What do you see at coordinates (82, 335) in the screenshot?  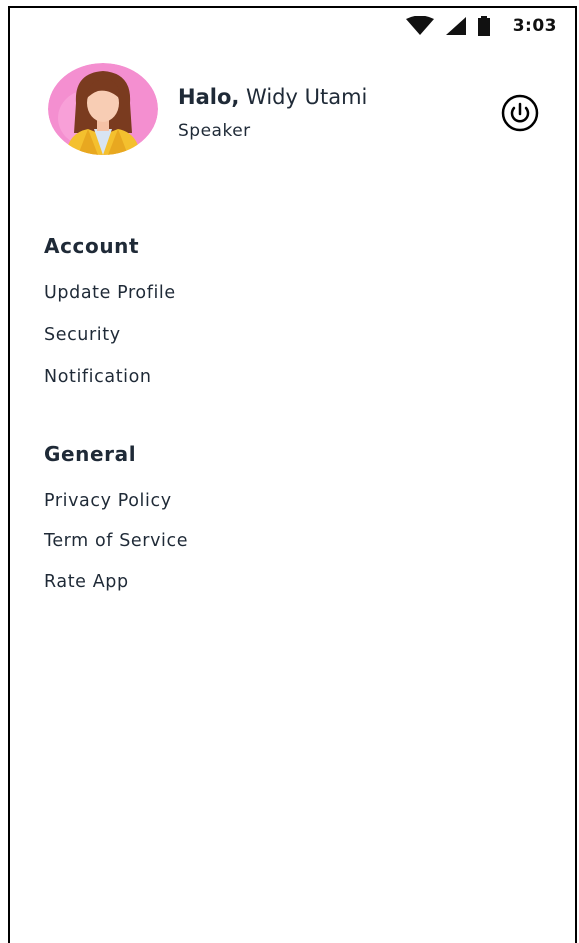 I see `menu-item-security: Security` at bounding box center [82, 335].